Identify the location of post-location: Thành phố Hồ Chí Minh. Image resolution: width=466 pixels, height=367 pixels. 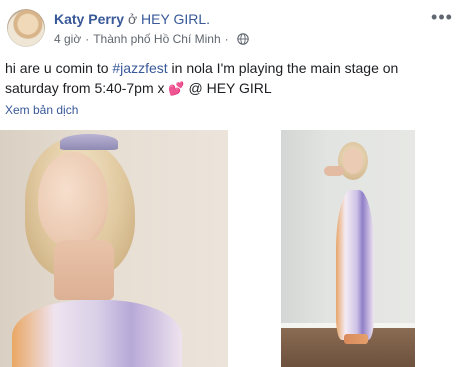
(156, 39).